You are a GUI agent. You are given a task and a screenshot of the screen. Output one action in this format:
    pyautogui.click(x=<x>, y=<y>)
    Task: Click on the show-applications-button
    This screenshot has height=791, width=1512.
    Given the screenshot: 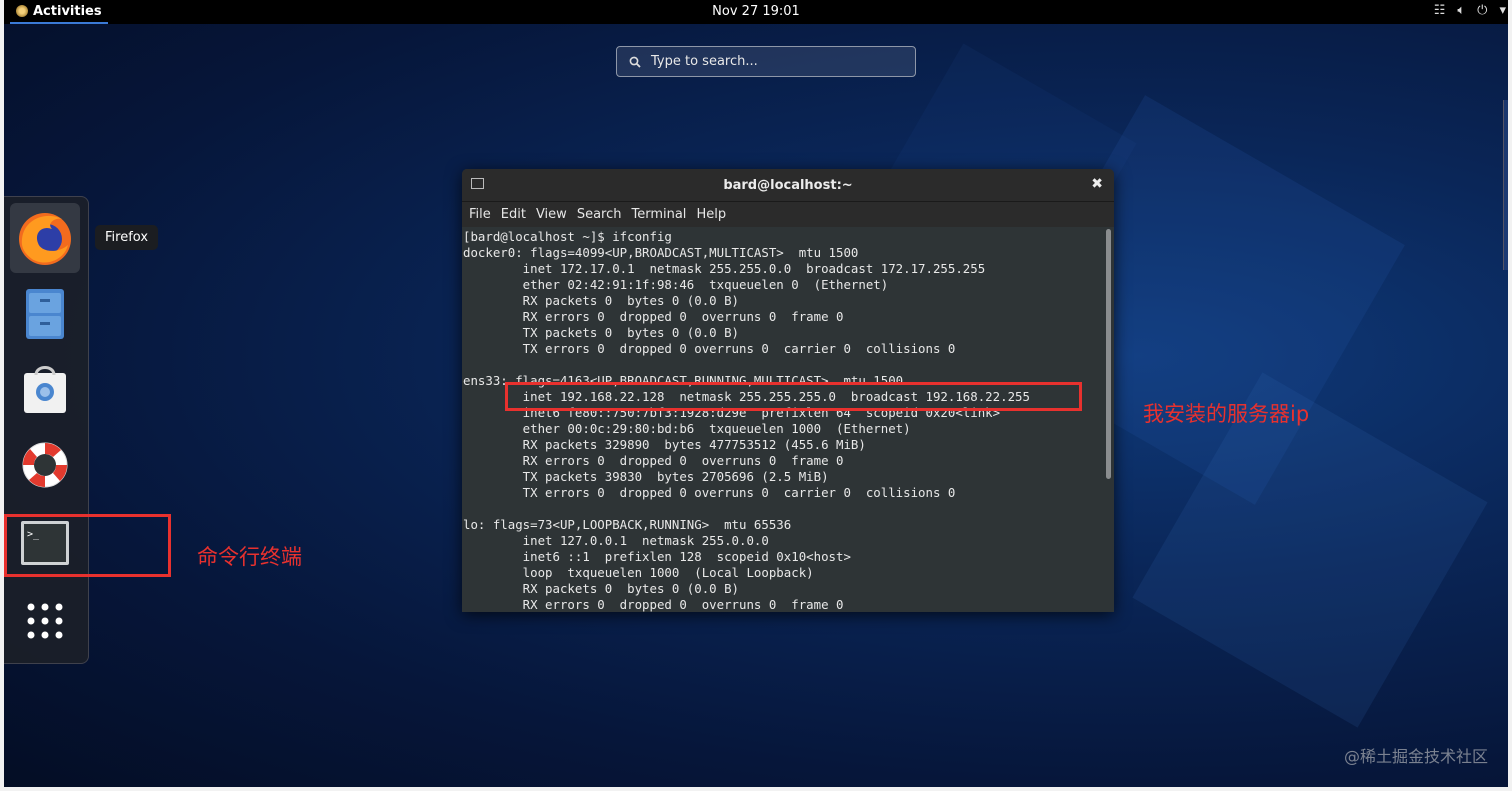 What is the action you would take?
    pyautogui.click(x=45, y=621)
    